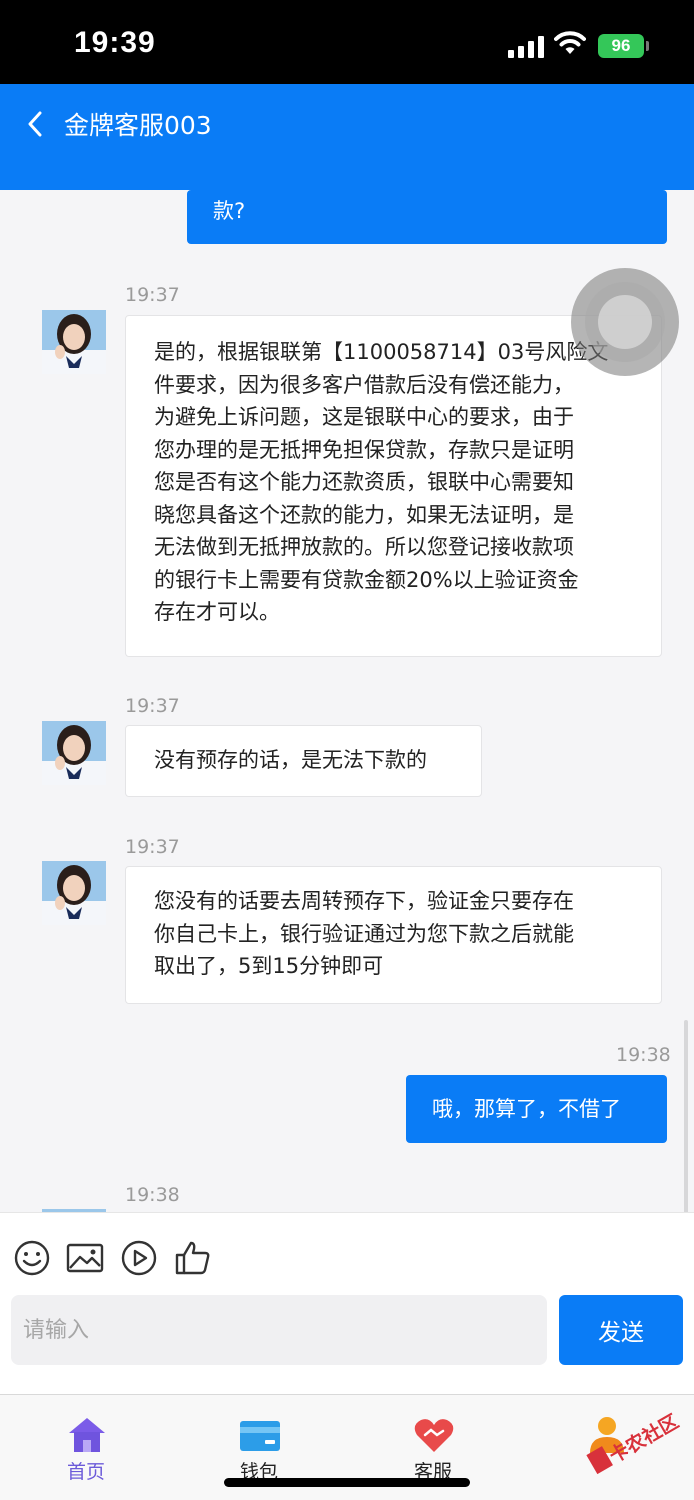 This screenshot has width=694, height=1500. I want to click on assistive-touch-button, so click(625, 322).